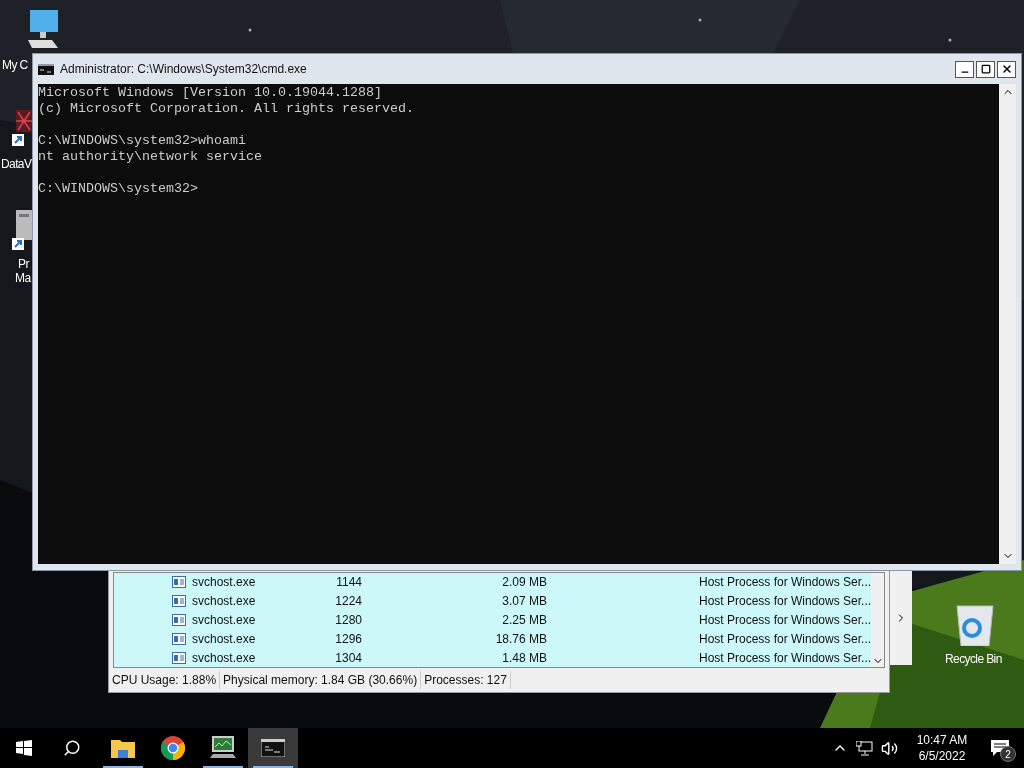 This screenshot has width=1024, height=768. Describe the element at coordinates (524, 583) in the screenshot. I see `memory-usage: 2.09 MB` at that location.